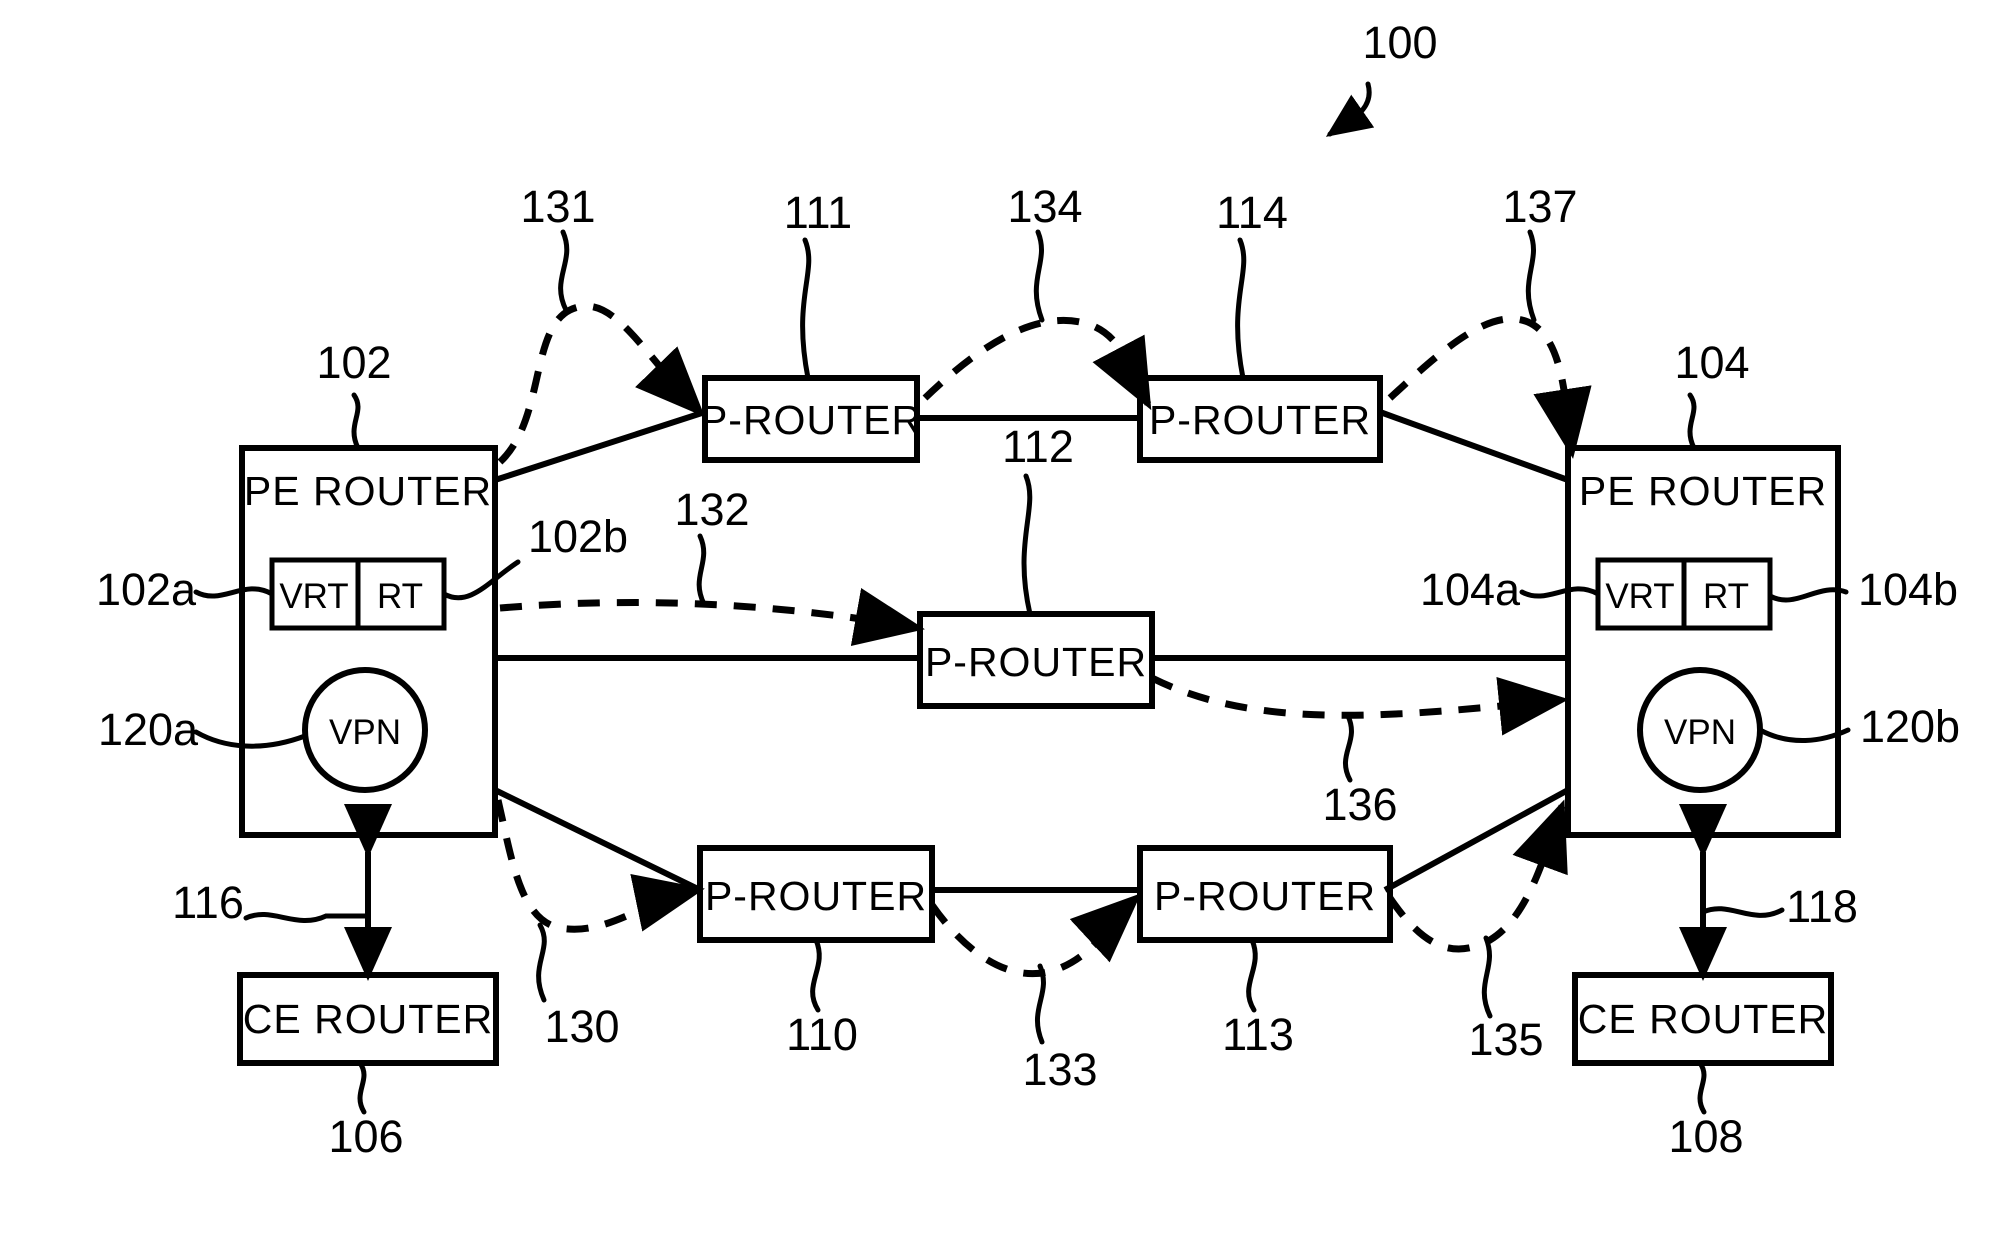 This screenshot has width=2002, height=1250. What do you see at coordinates (368, 1019) in the screenshot?
I see `ce-router-left-label: CE ROUTER` at bounding box center [368, 1019].